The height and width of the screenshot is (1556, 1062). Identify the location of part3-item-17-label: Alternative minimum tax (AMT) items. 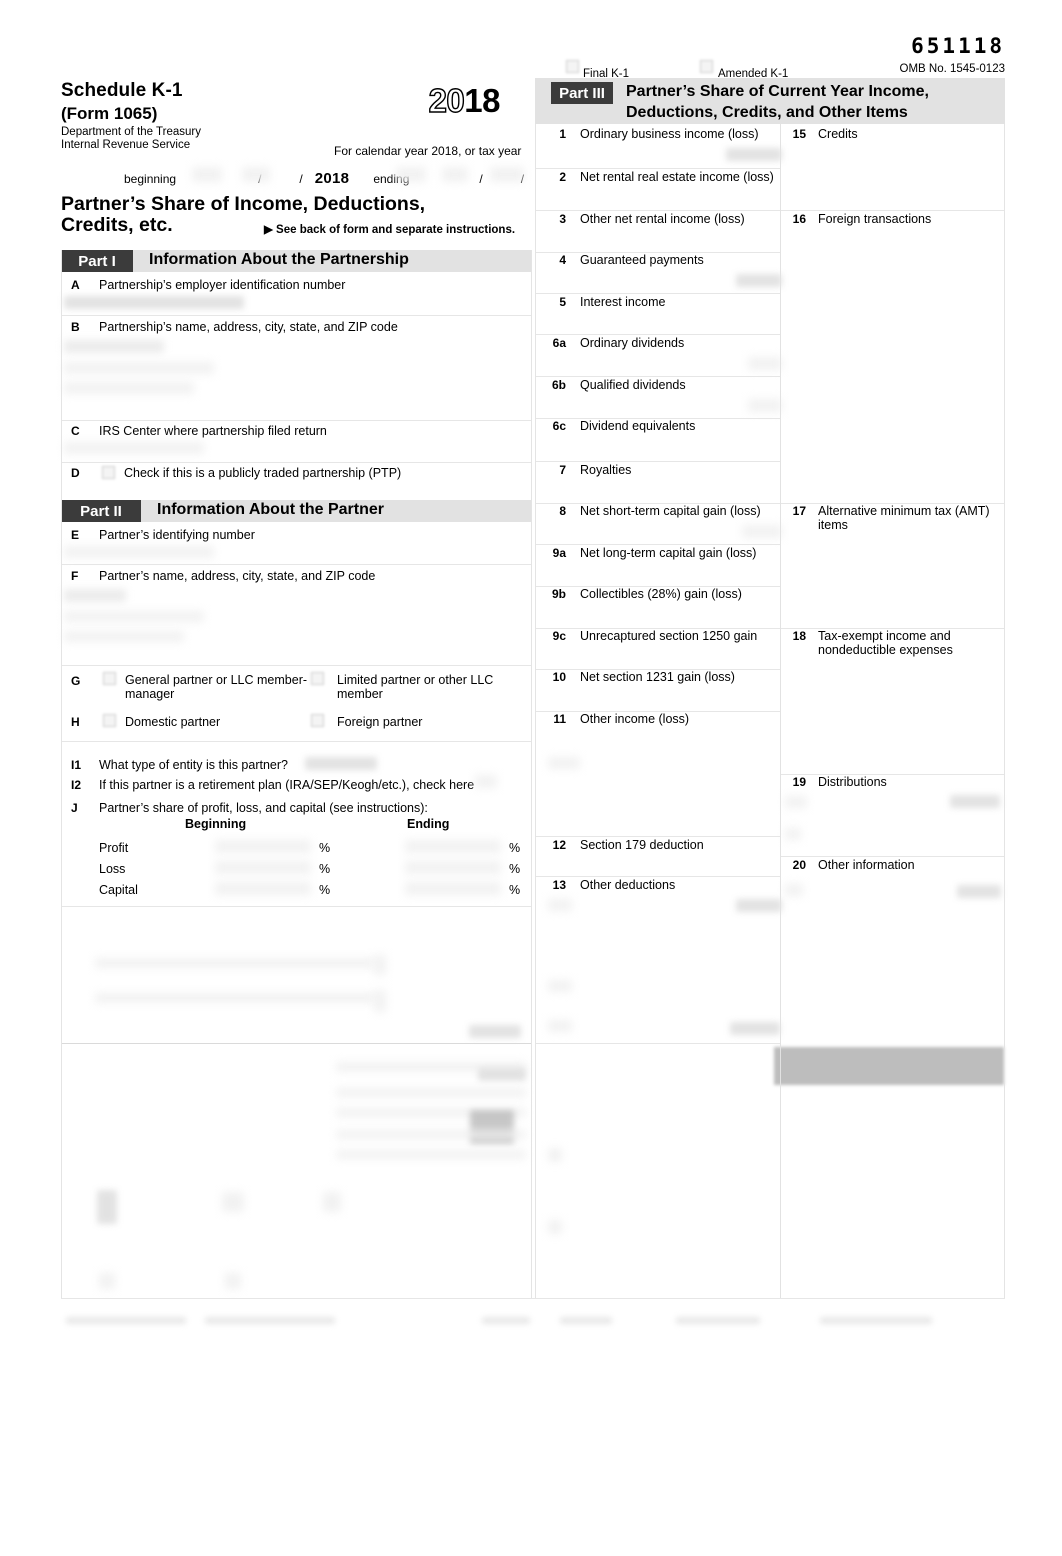
(904, 518).